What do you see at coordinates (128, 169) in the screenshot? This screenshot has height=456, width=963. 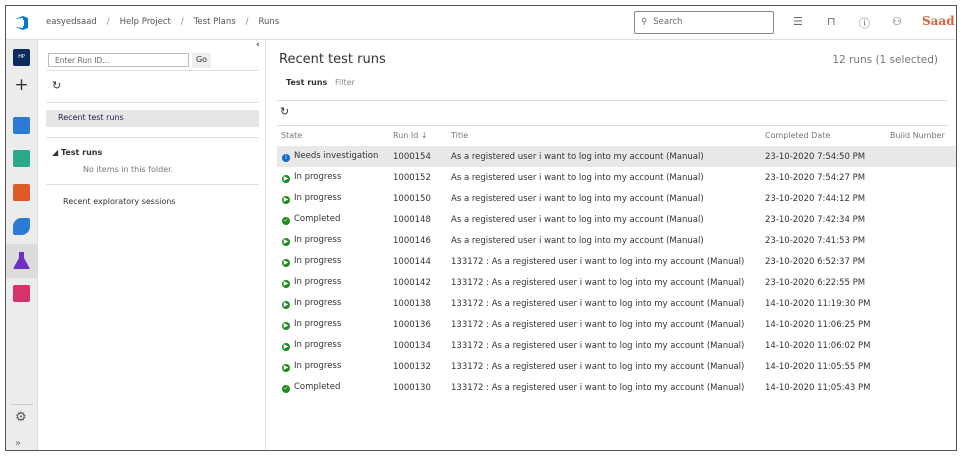 I see `no-items-text: No items in this folder.` at bounding box center [128, 169].